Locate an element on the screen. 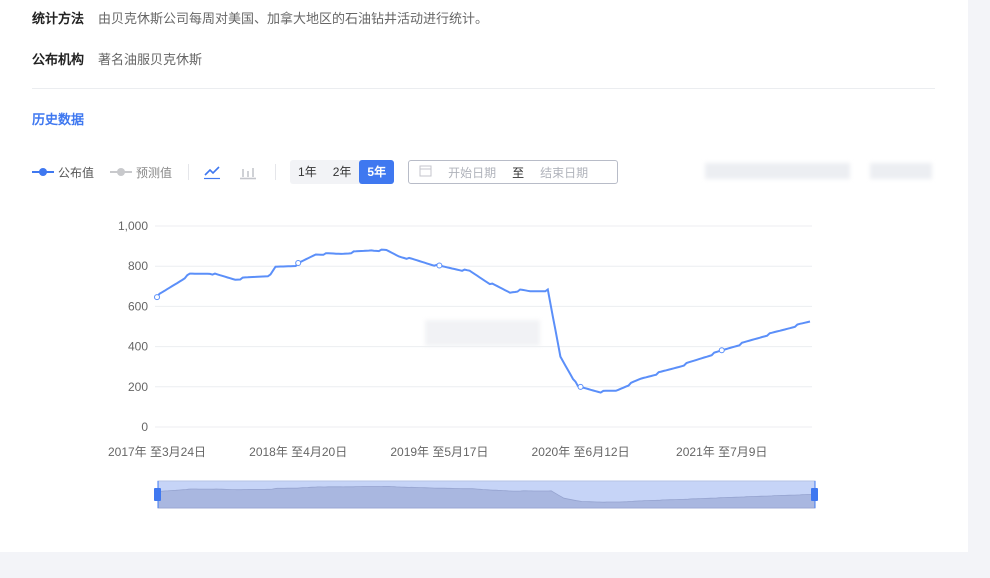 The width and height of the screenshot is (990, 578). x-tick-label: 2018年 至4月20日 is located at coordinates (298, 452).